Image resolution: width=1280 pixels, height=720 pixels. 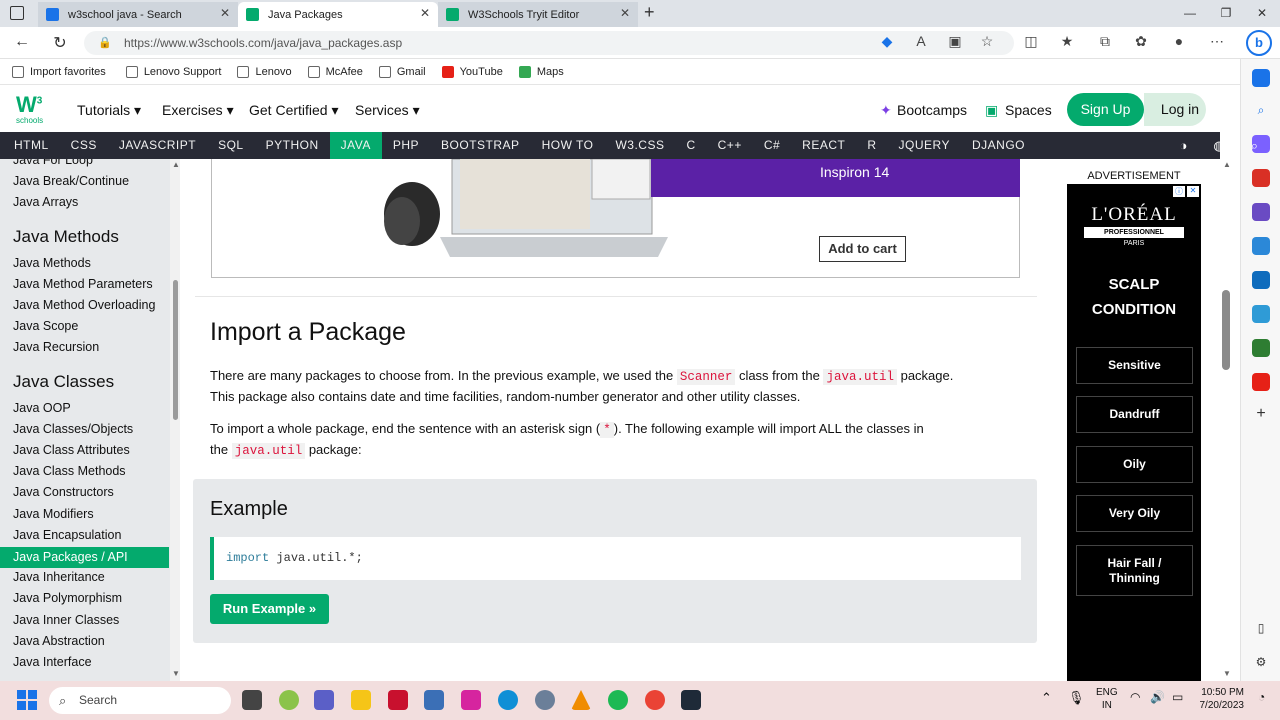 What do you see at coordinates (59, 577) in the screenshot?
I see `sidebar-item-java-inheritance: Java Inheritance` at bounding box center [59, 577].